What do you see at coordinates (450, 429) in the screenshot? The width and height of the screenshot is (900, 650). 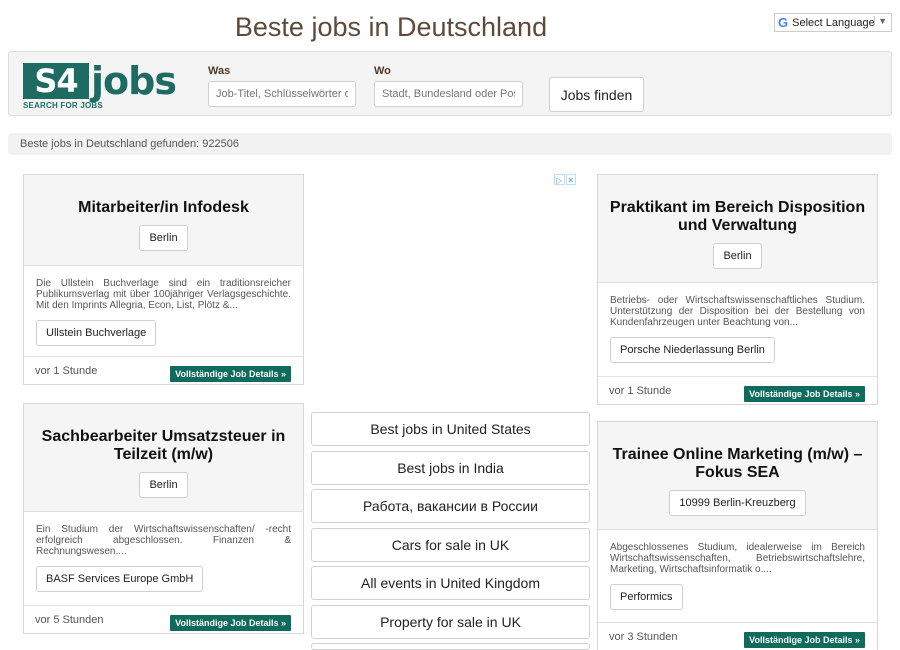 I see `link-button: Best jobs in United States` at bounding box center [450, 429].